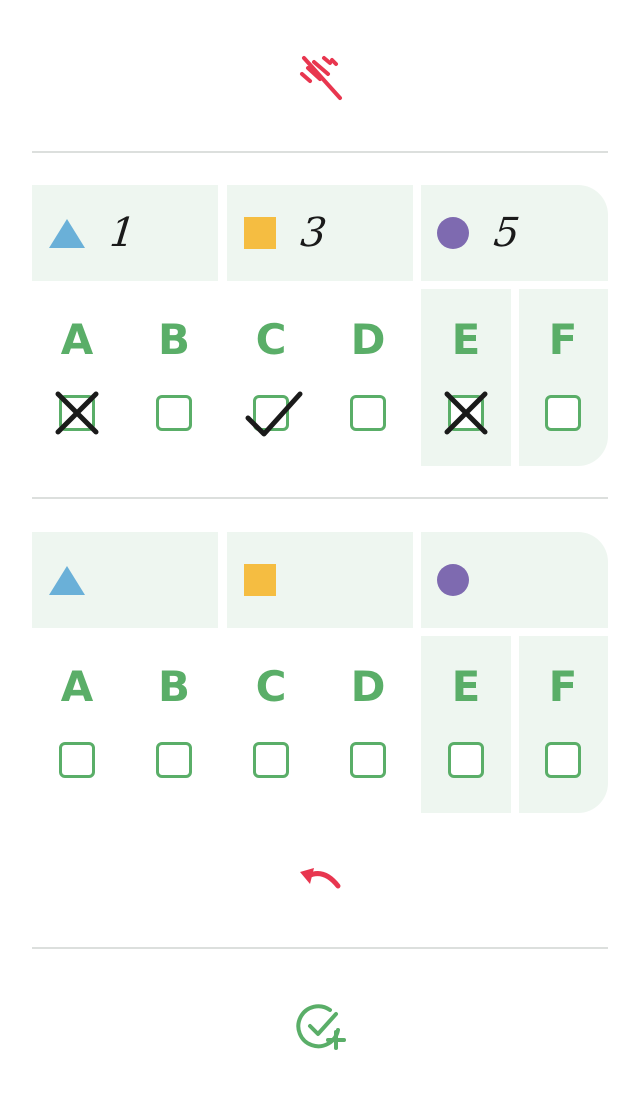 The width and height of the screenshot is (640, 1101). Describe the element at coordinates (506, 233) in the screenshot. I see `clue-value: 5` at that location.